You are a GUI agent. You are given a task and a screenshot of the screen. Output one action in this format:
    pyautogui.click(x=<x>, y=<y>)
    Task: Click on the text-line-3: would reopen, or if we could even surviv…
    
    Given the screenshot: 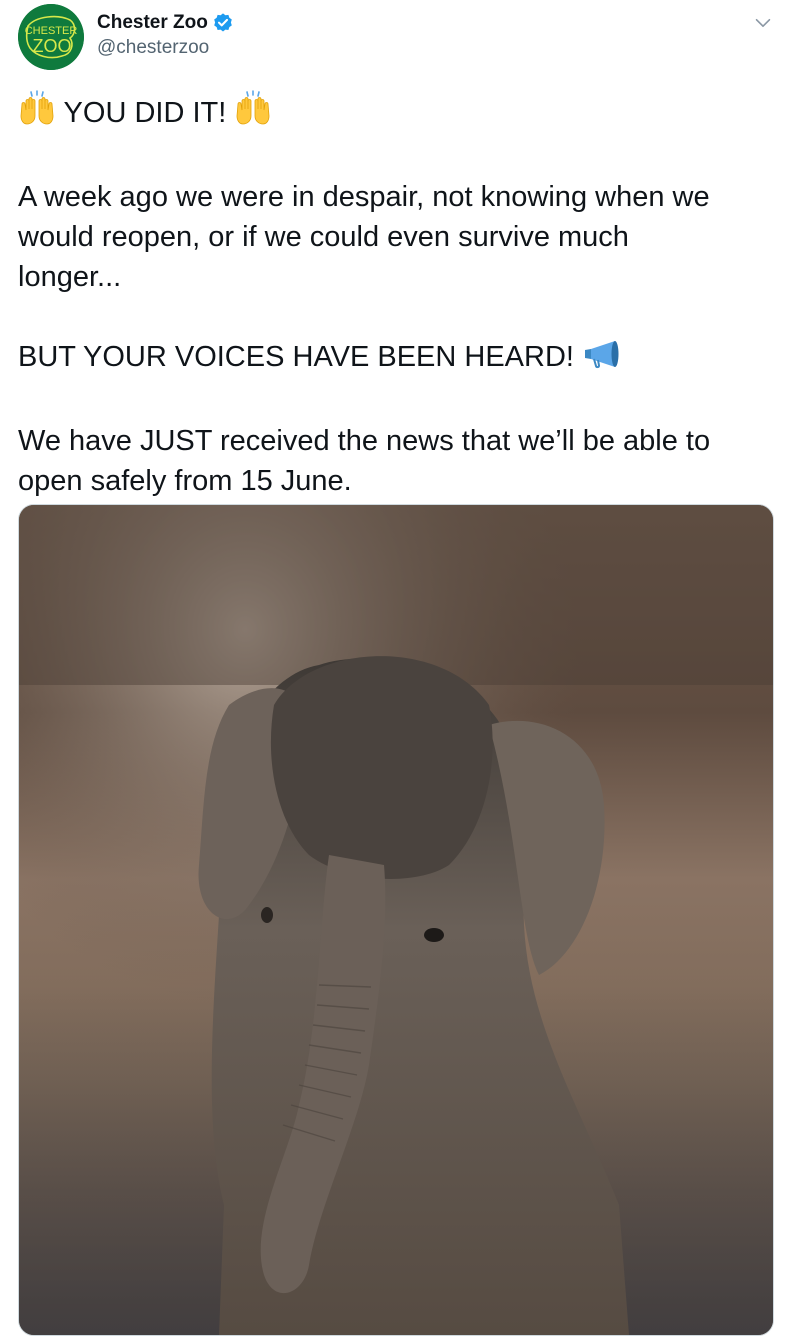 What is the action you would take?
    pyautogui.click(x=323, y=237)
    